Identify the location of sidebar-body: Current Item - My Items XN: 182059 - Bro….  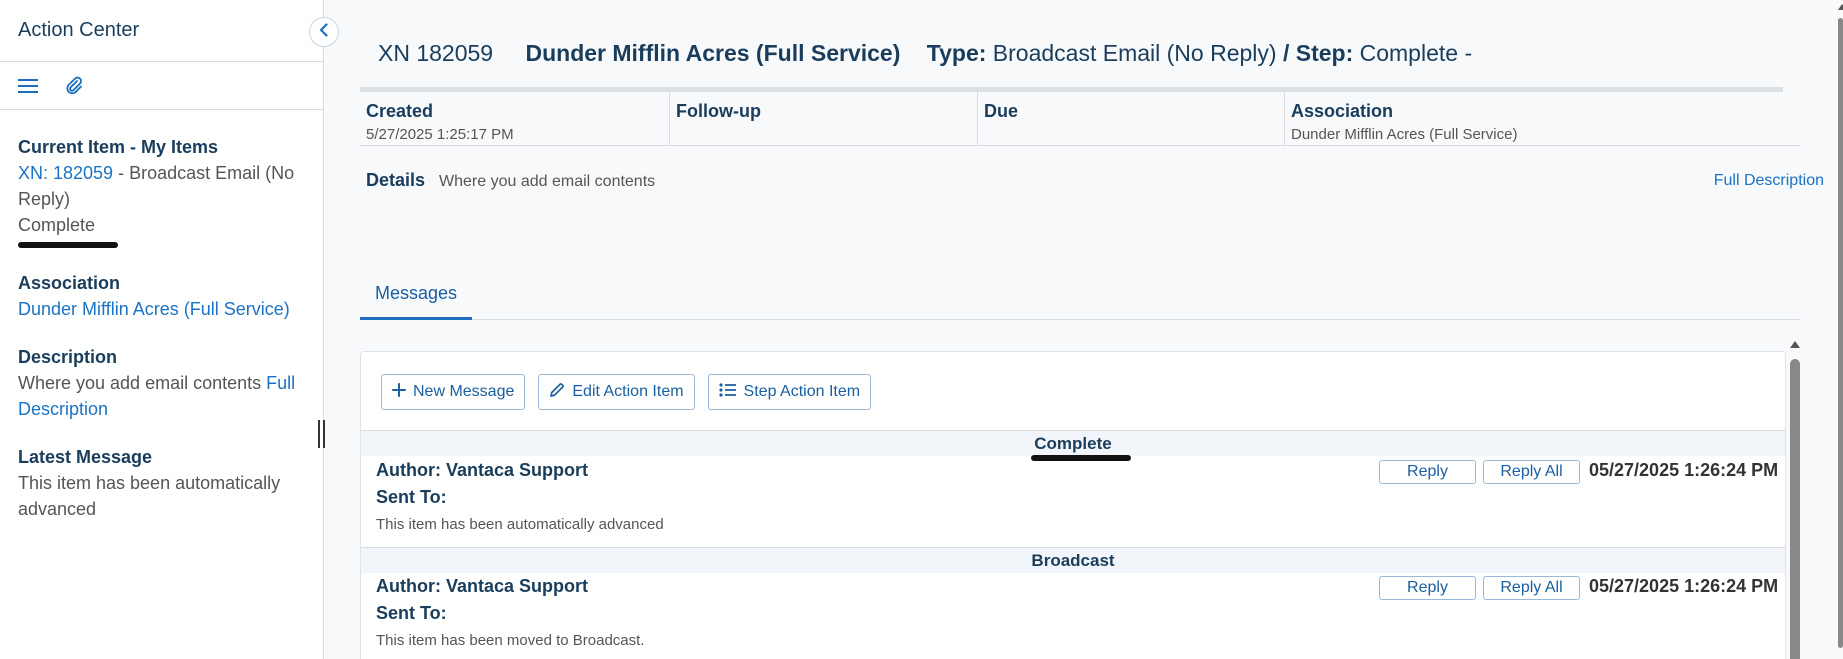
(161, 316).